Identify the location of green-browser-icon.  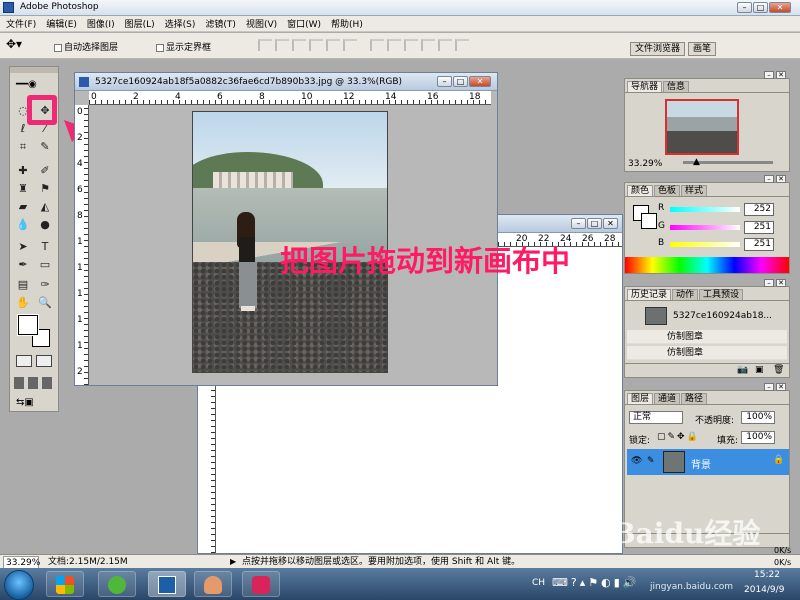
(117, 585).